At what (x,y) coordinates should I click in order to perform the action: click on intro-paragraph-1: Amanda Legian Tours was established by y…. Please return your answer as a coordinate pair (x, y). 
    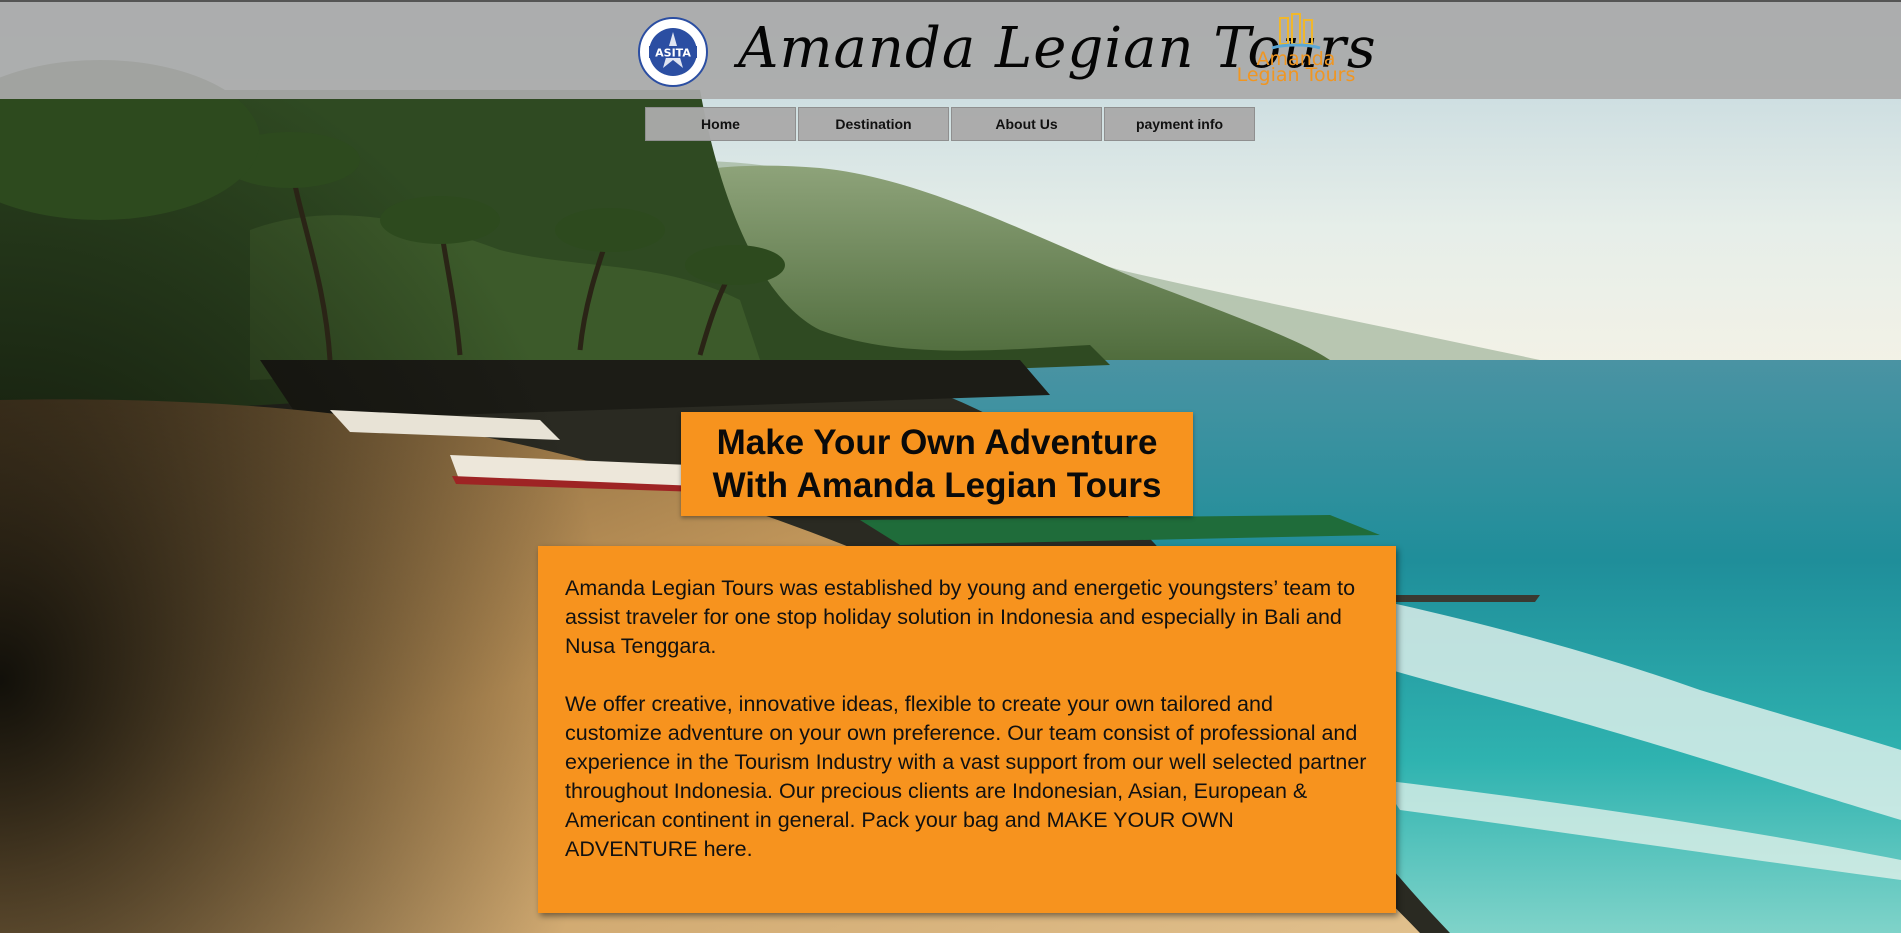
    Looking at the image, I should click on (960, 617).